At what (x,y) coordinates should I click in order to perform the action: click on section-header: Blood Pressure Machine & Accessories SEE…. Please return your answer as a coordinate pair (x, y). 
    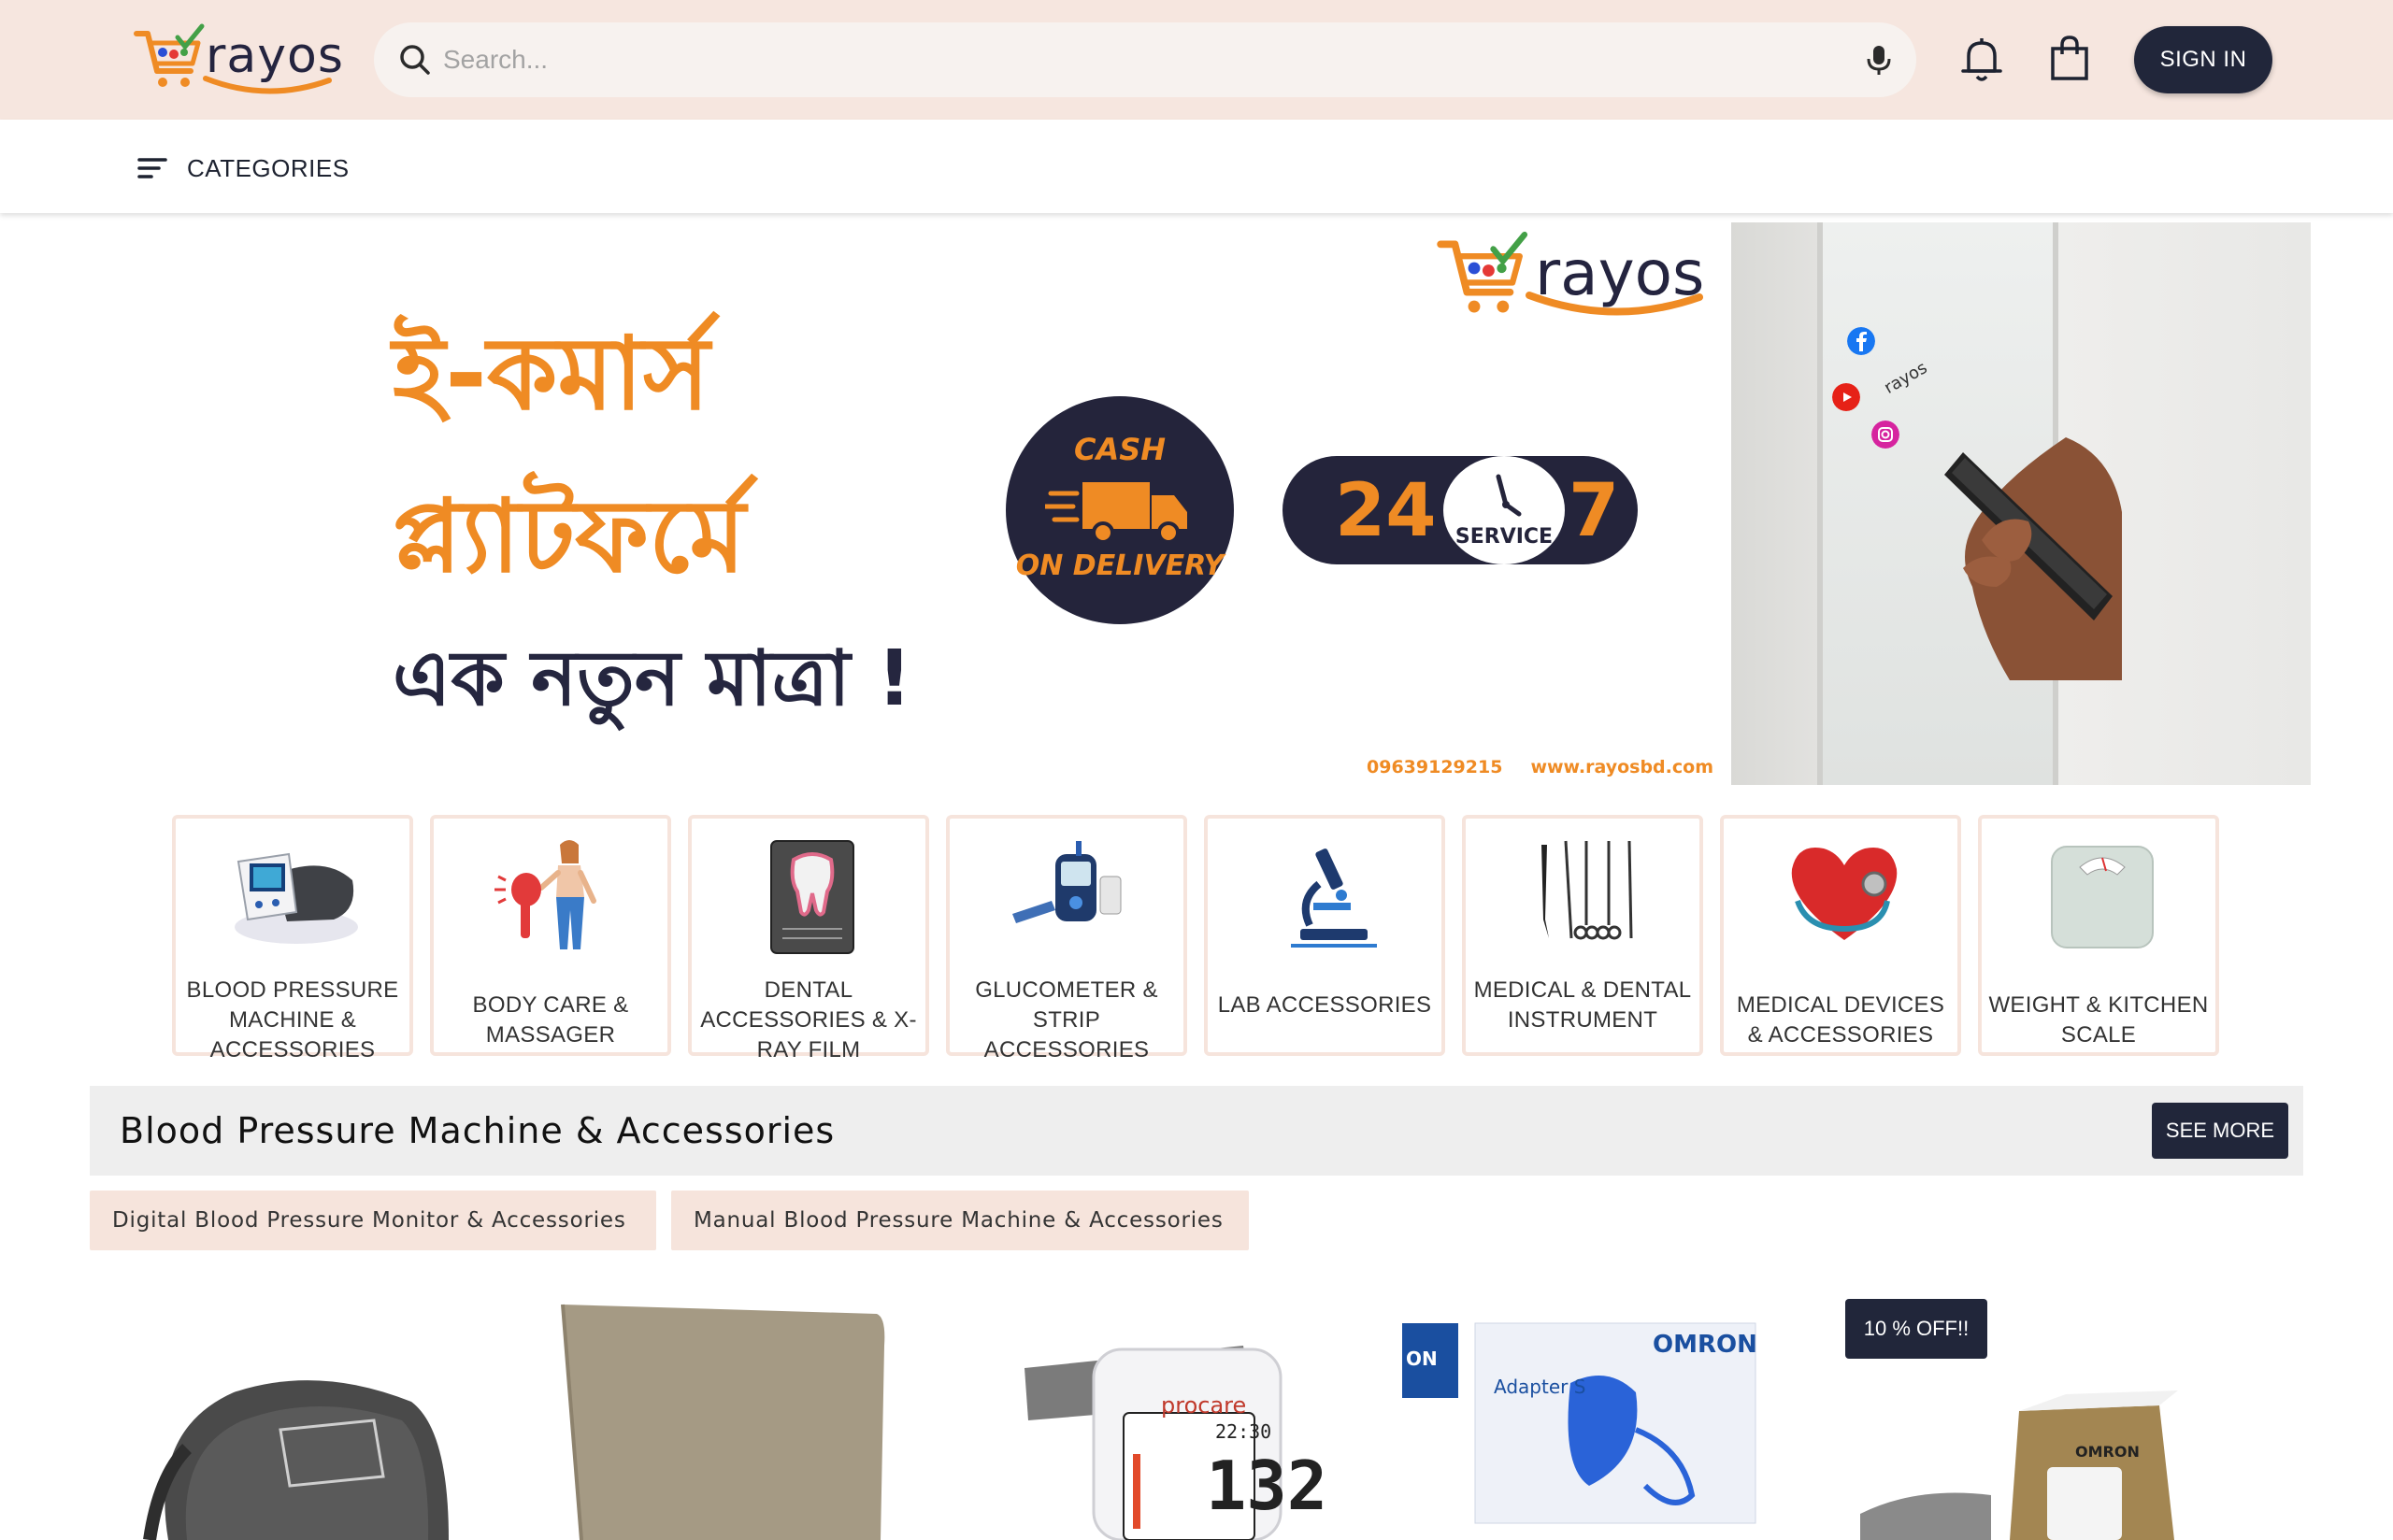
    Looking at the image, I should click on (1196, 1131).